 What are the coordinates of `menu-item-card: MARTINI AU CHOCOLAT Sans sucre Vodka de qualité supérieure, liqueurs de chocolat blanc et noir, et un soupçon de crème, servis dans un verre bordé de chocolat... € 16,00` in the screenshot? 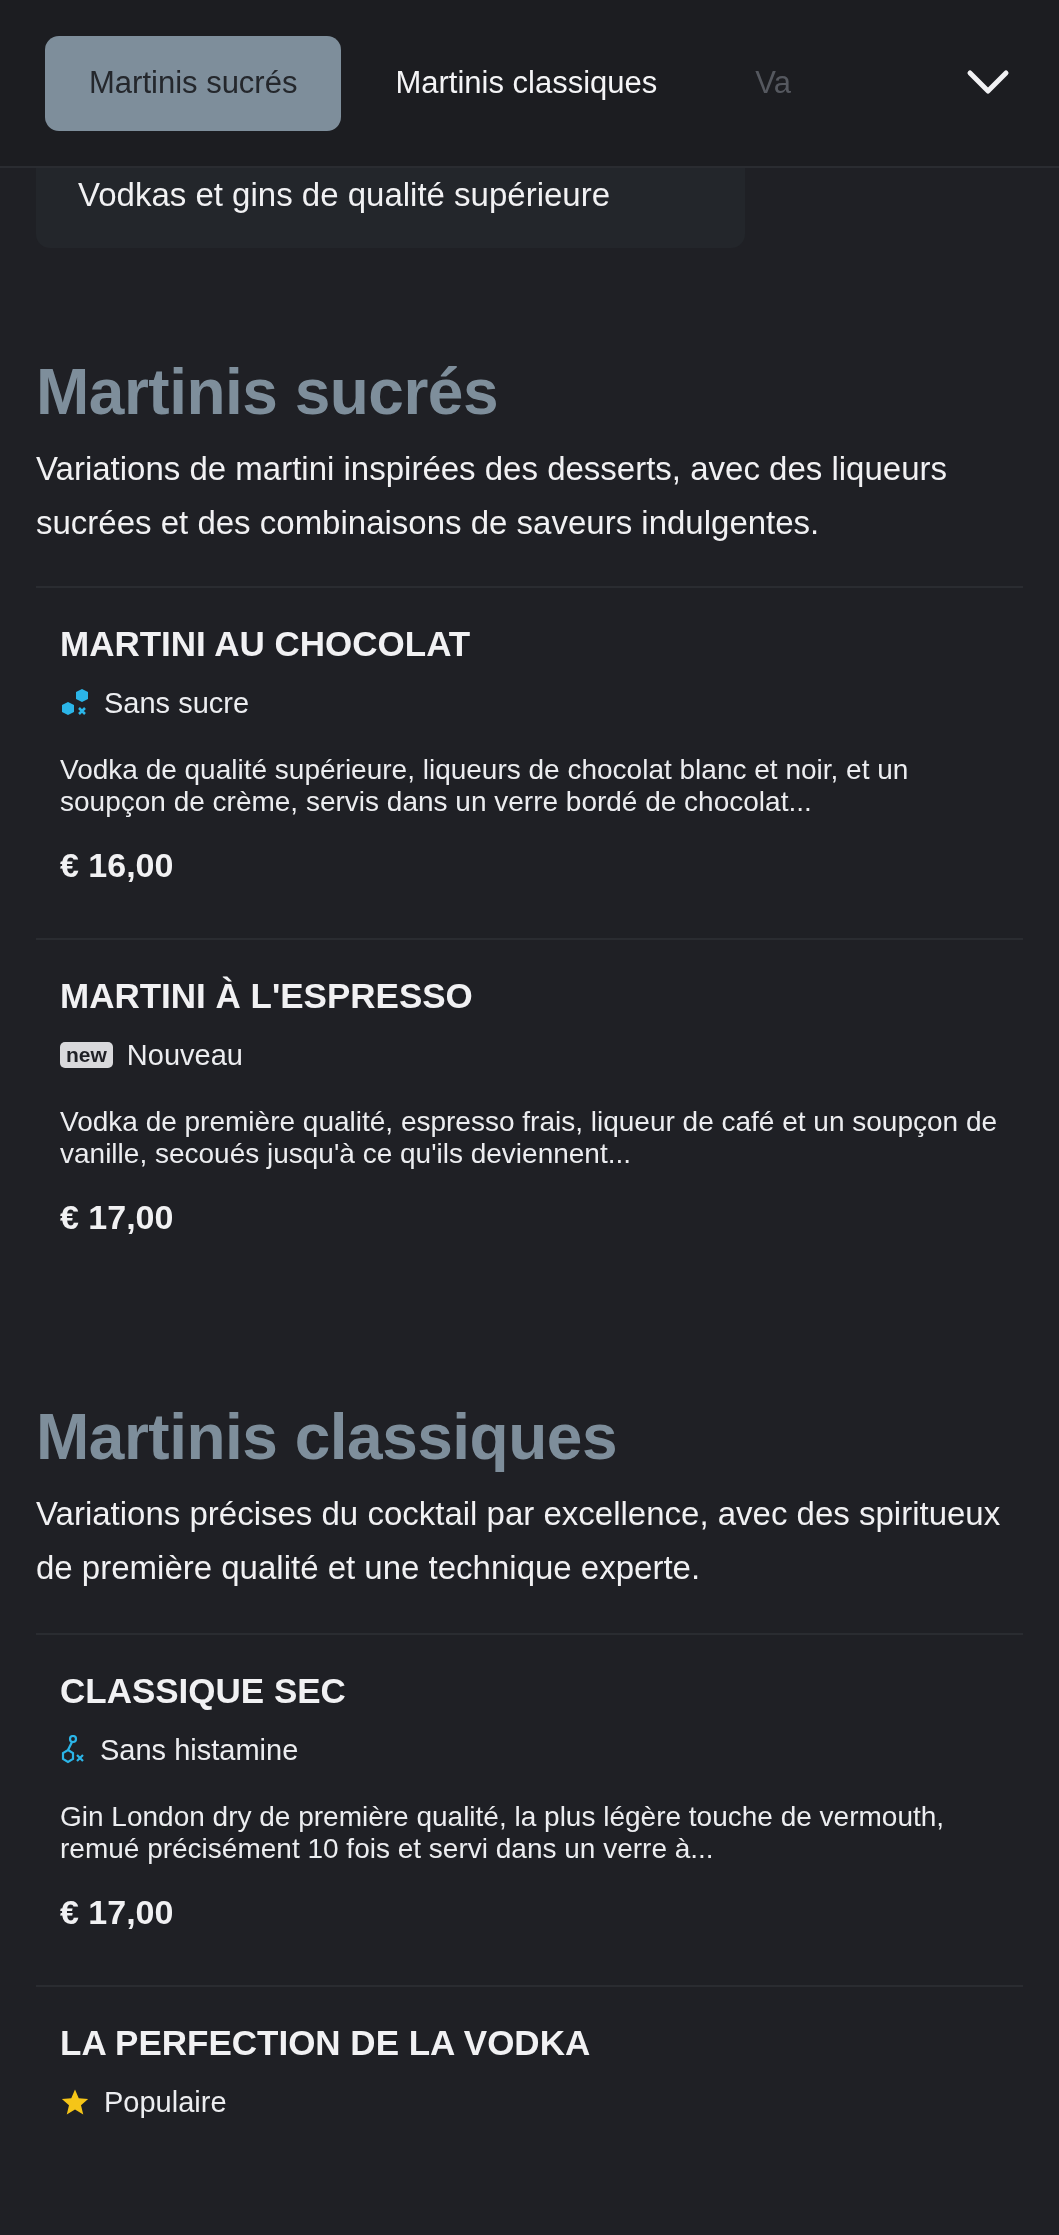 It's located at (529, 762).